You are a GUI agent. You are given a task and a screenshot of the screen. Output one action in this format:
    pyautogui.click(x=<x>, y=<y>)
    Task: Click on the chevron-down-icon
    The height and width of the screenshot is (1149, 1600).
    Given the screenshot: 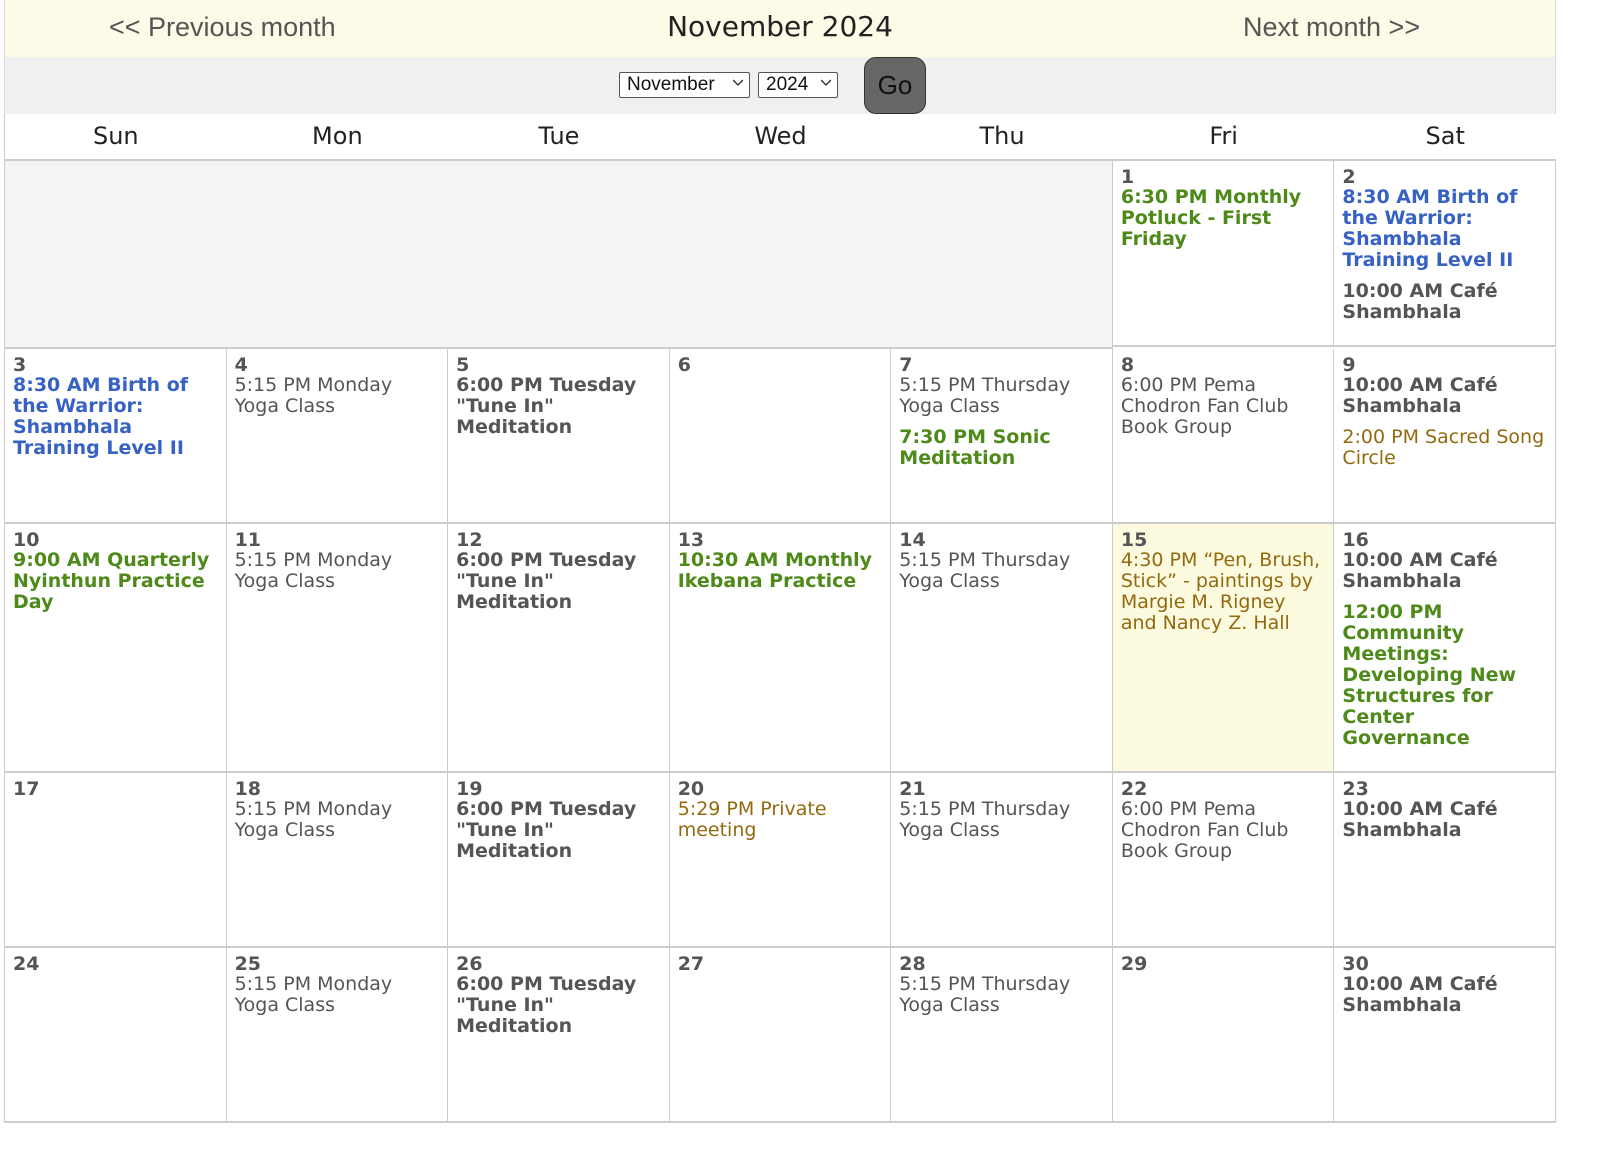 What is the action you would take?
    pyautogui.click(x=826, y=82)
    